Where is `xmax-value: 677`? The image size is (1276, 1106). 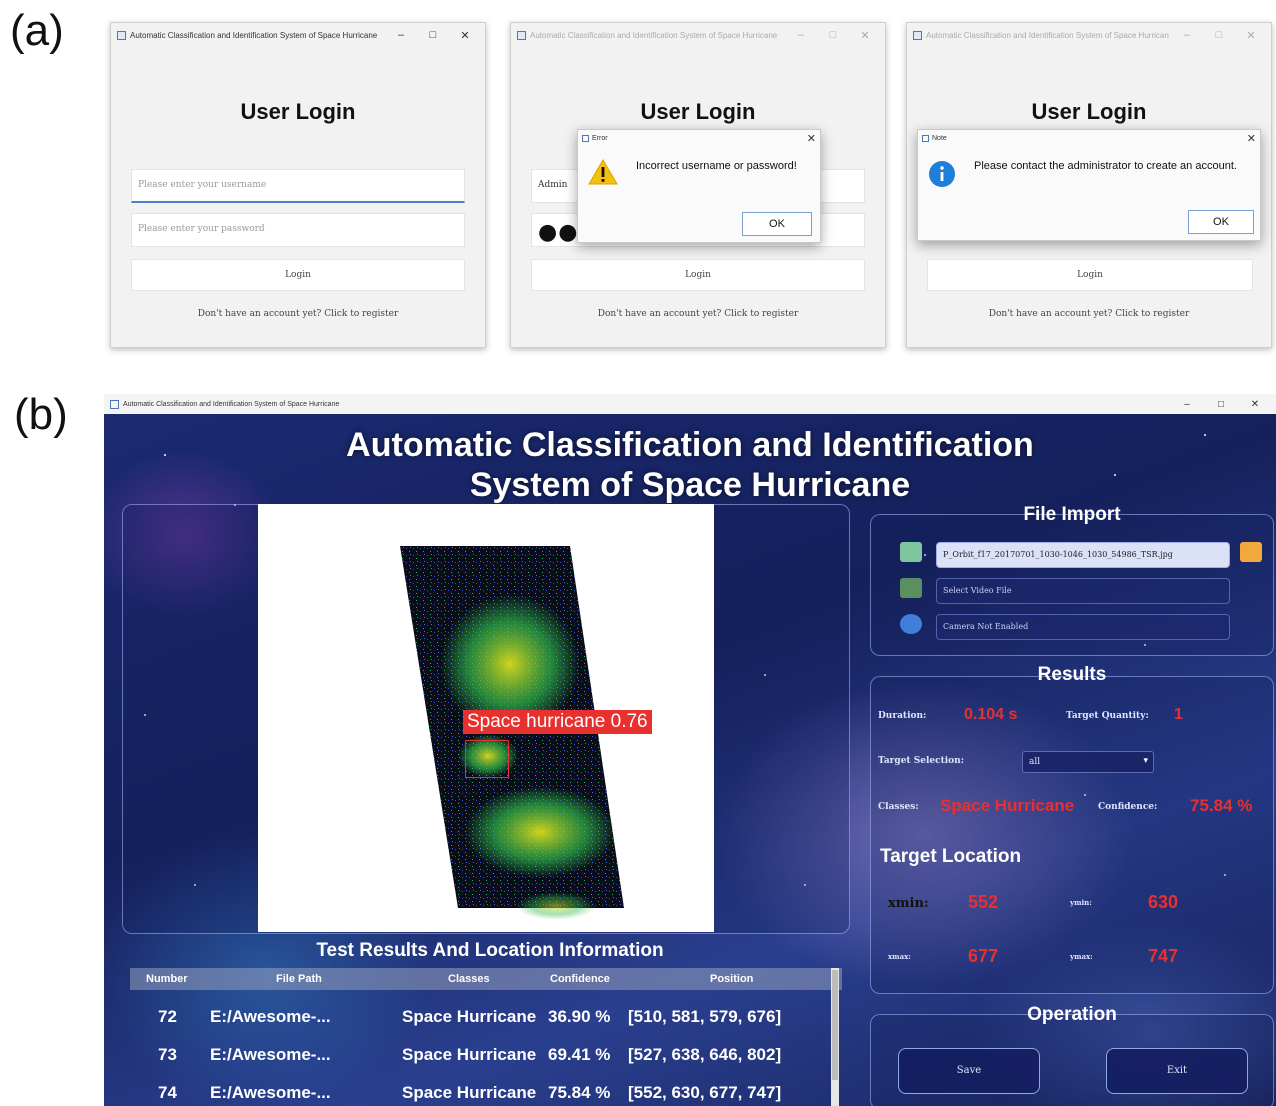
xmax-value: 677 is located at coordinates (983, 956).